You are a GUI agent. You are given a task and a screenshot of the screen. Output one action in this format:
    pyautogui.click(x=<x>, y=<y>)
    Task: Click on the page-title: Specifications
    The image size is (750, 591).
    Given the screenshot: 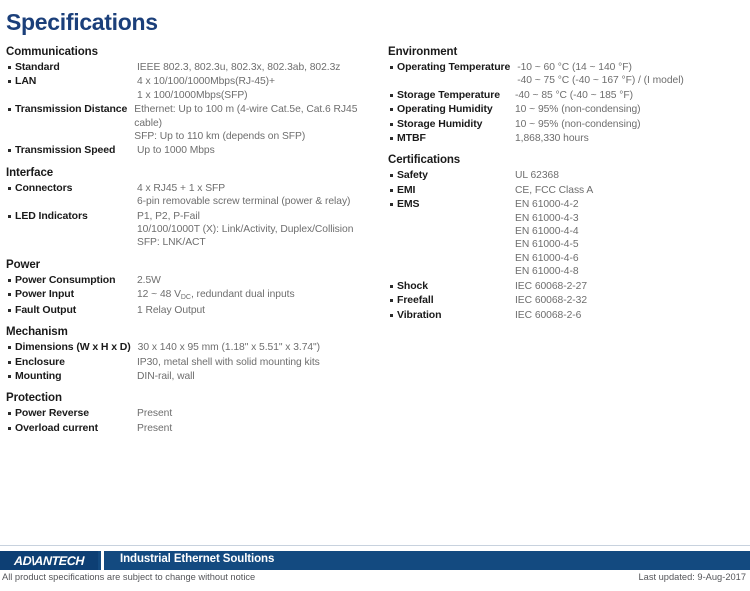 What is the action you would take?
    pyautogui.click(x=82, y=22)
    